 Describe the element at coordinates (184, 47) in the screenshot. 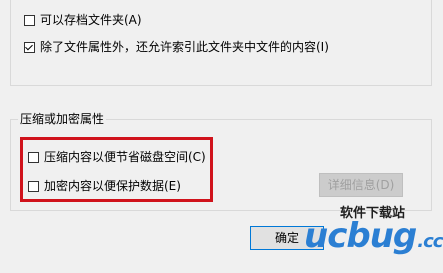

I see `index-checkbox-label: 除了文件属性外，还允许索引此文件夹中文件的内容(I)` at that location.